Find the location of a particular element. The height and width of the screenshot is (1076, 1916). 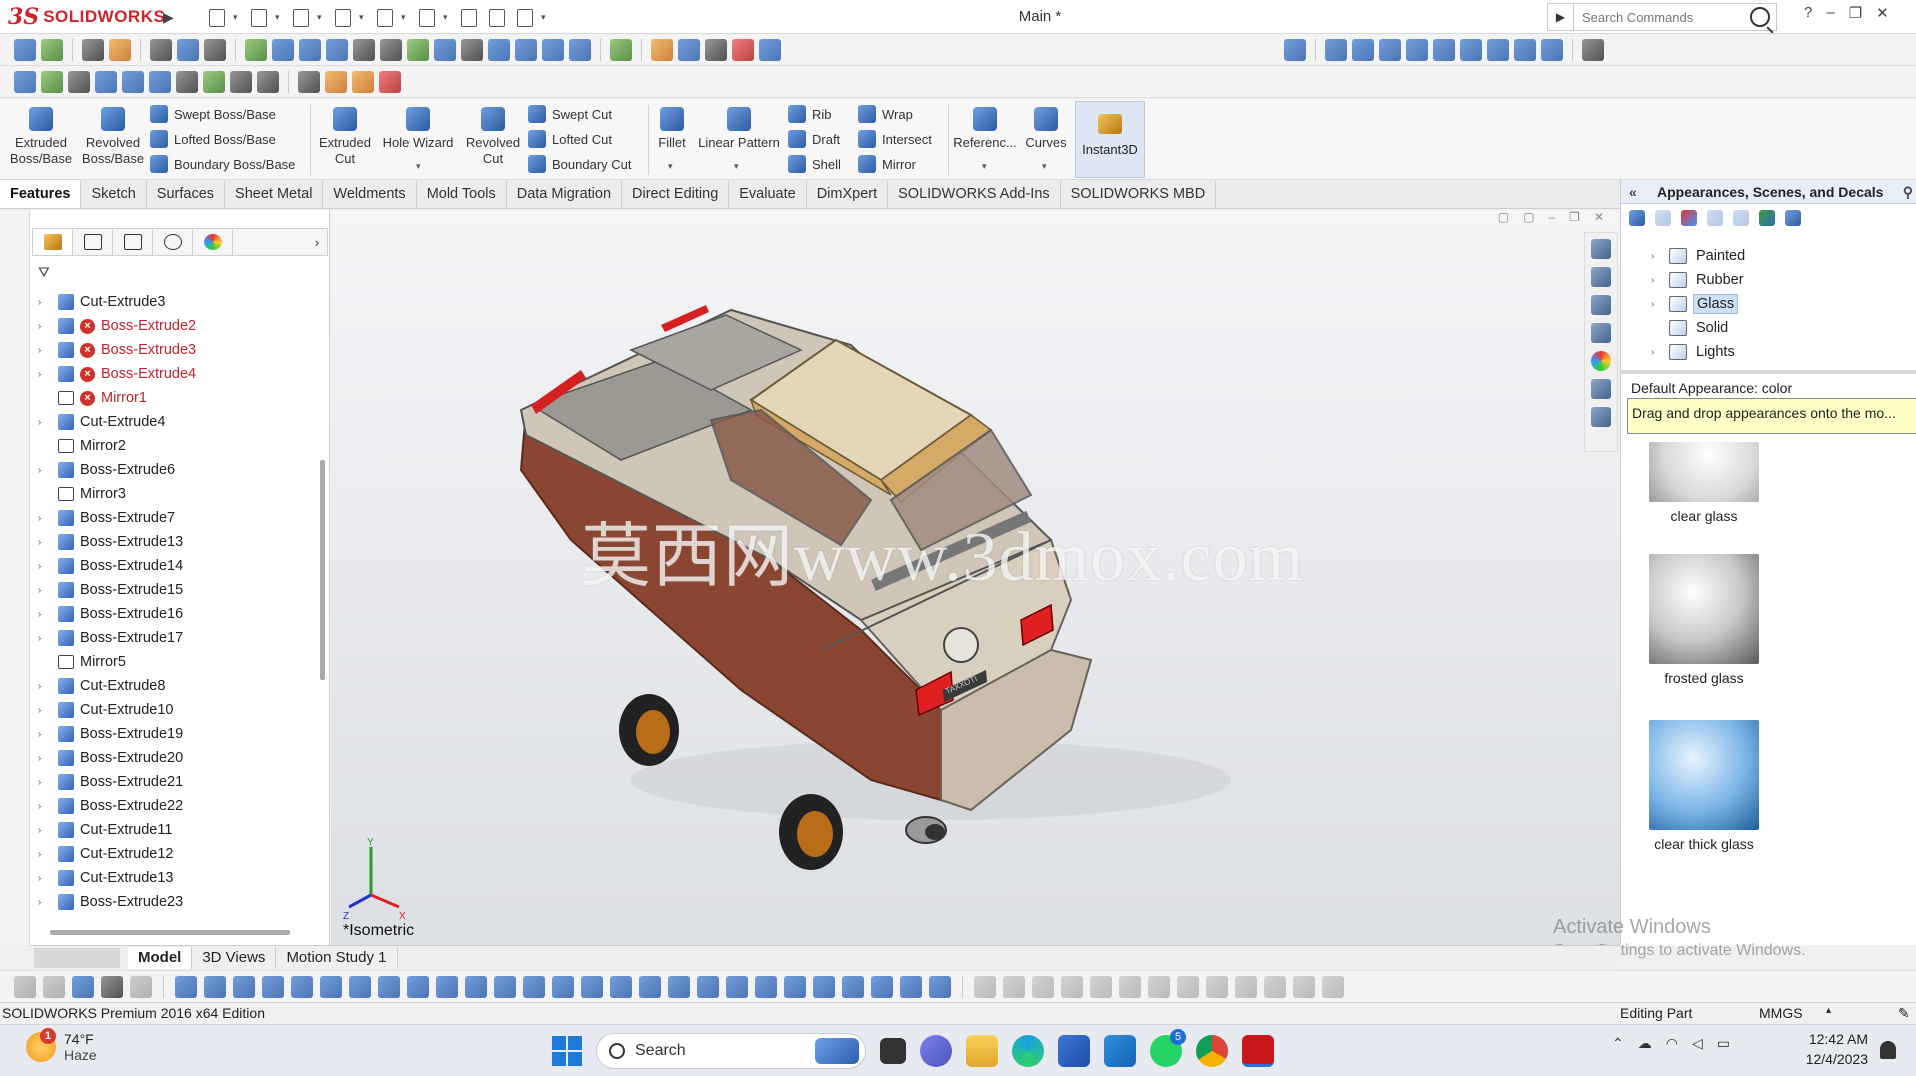

print-icon is located at coordinates (342, 17).